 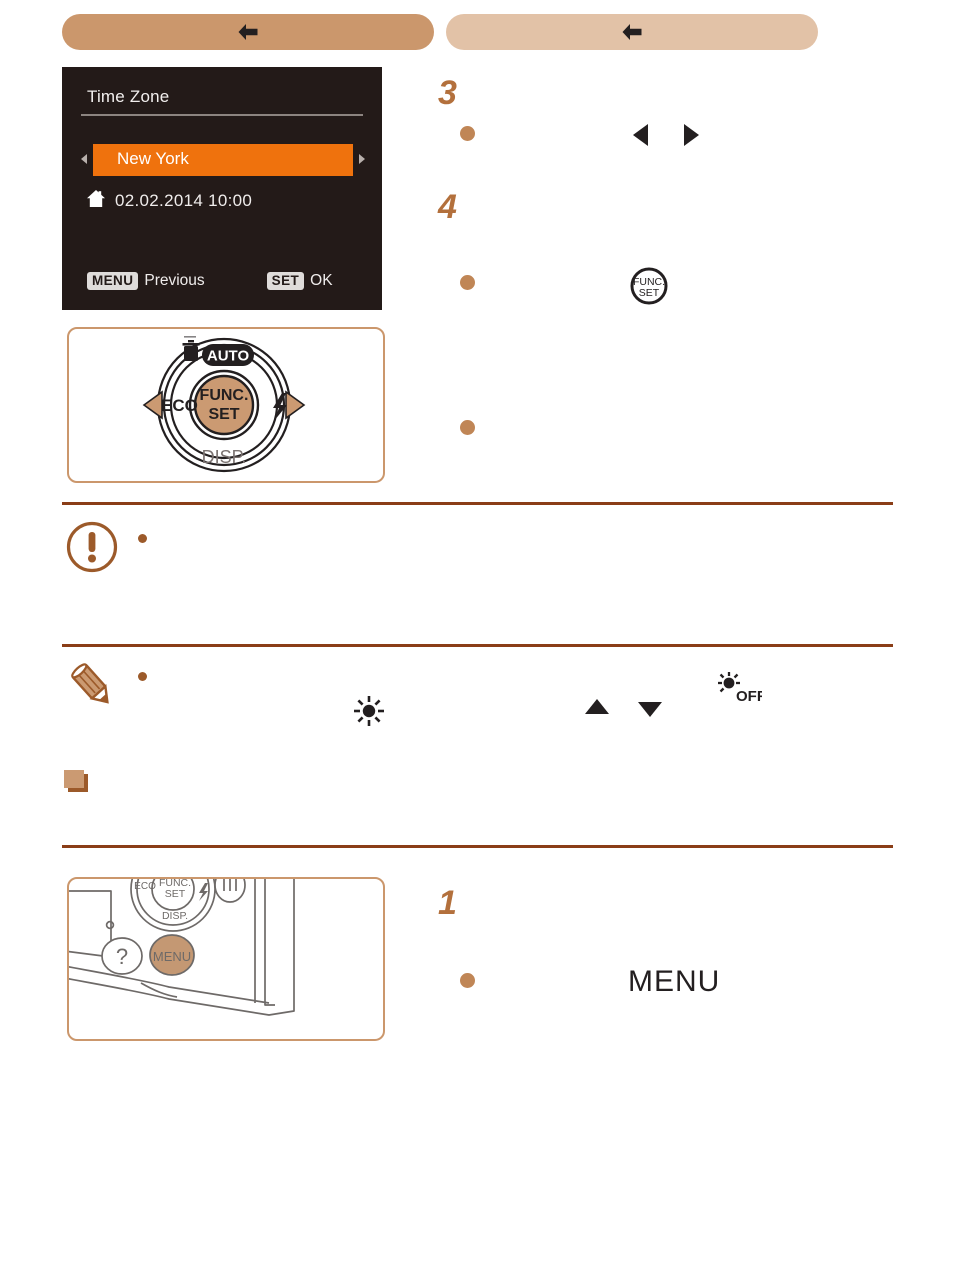 I want to click on eco-sun-off-icon: OFF, so click(x=739, y=691).